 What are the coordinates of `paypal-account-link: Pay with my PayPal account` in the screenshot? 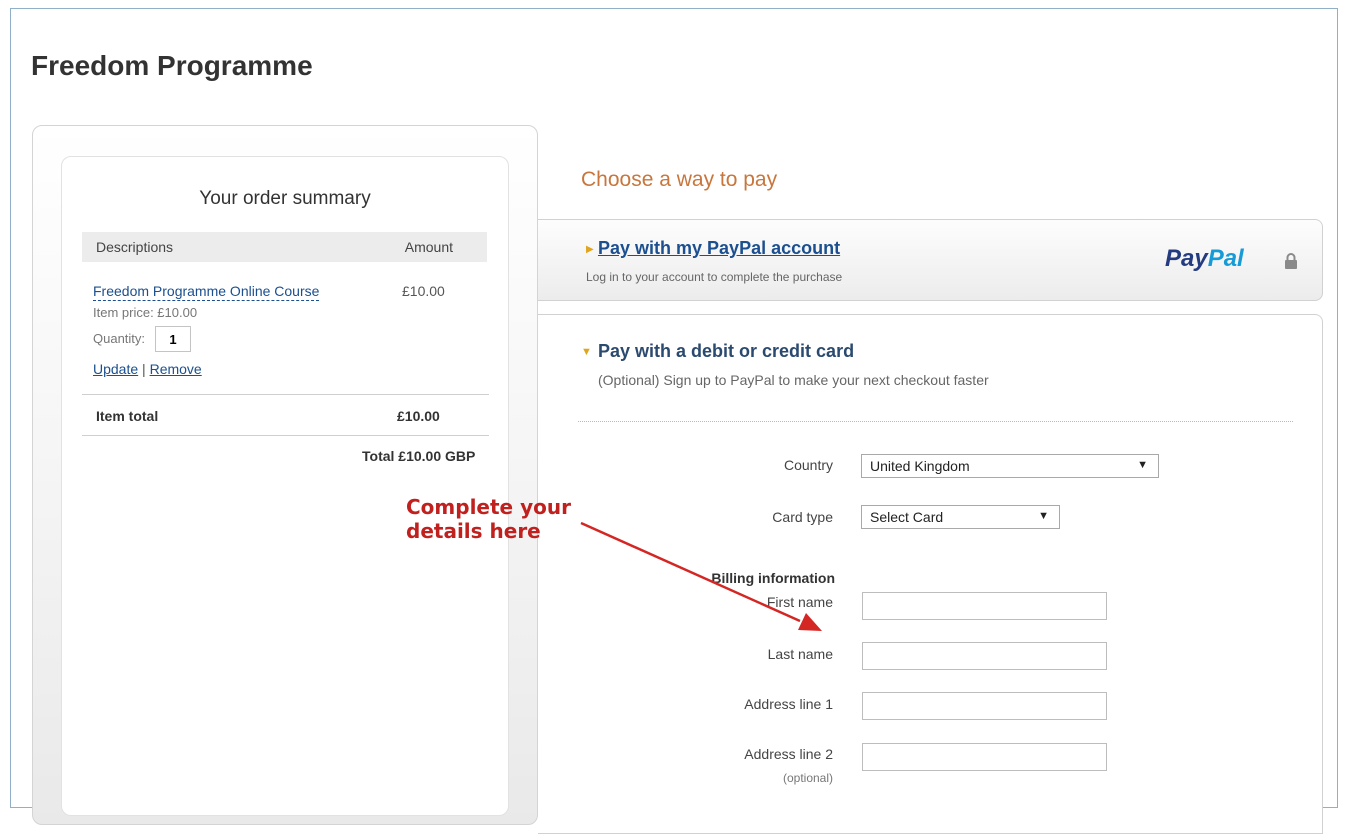 It's located at (719, 248).